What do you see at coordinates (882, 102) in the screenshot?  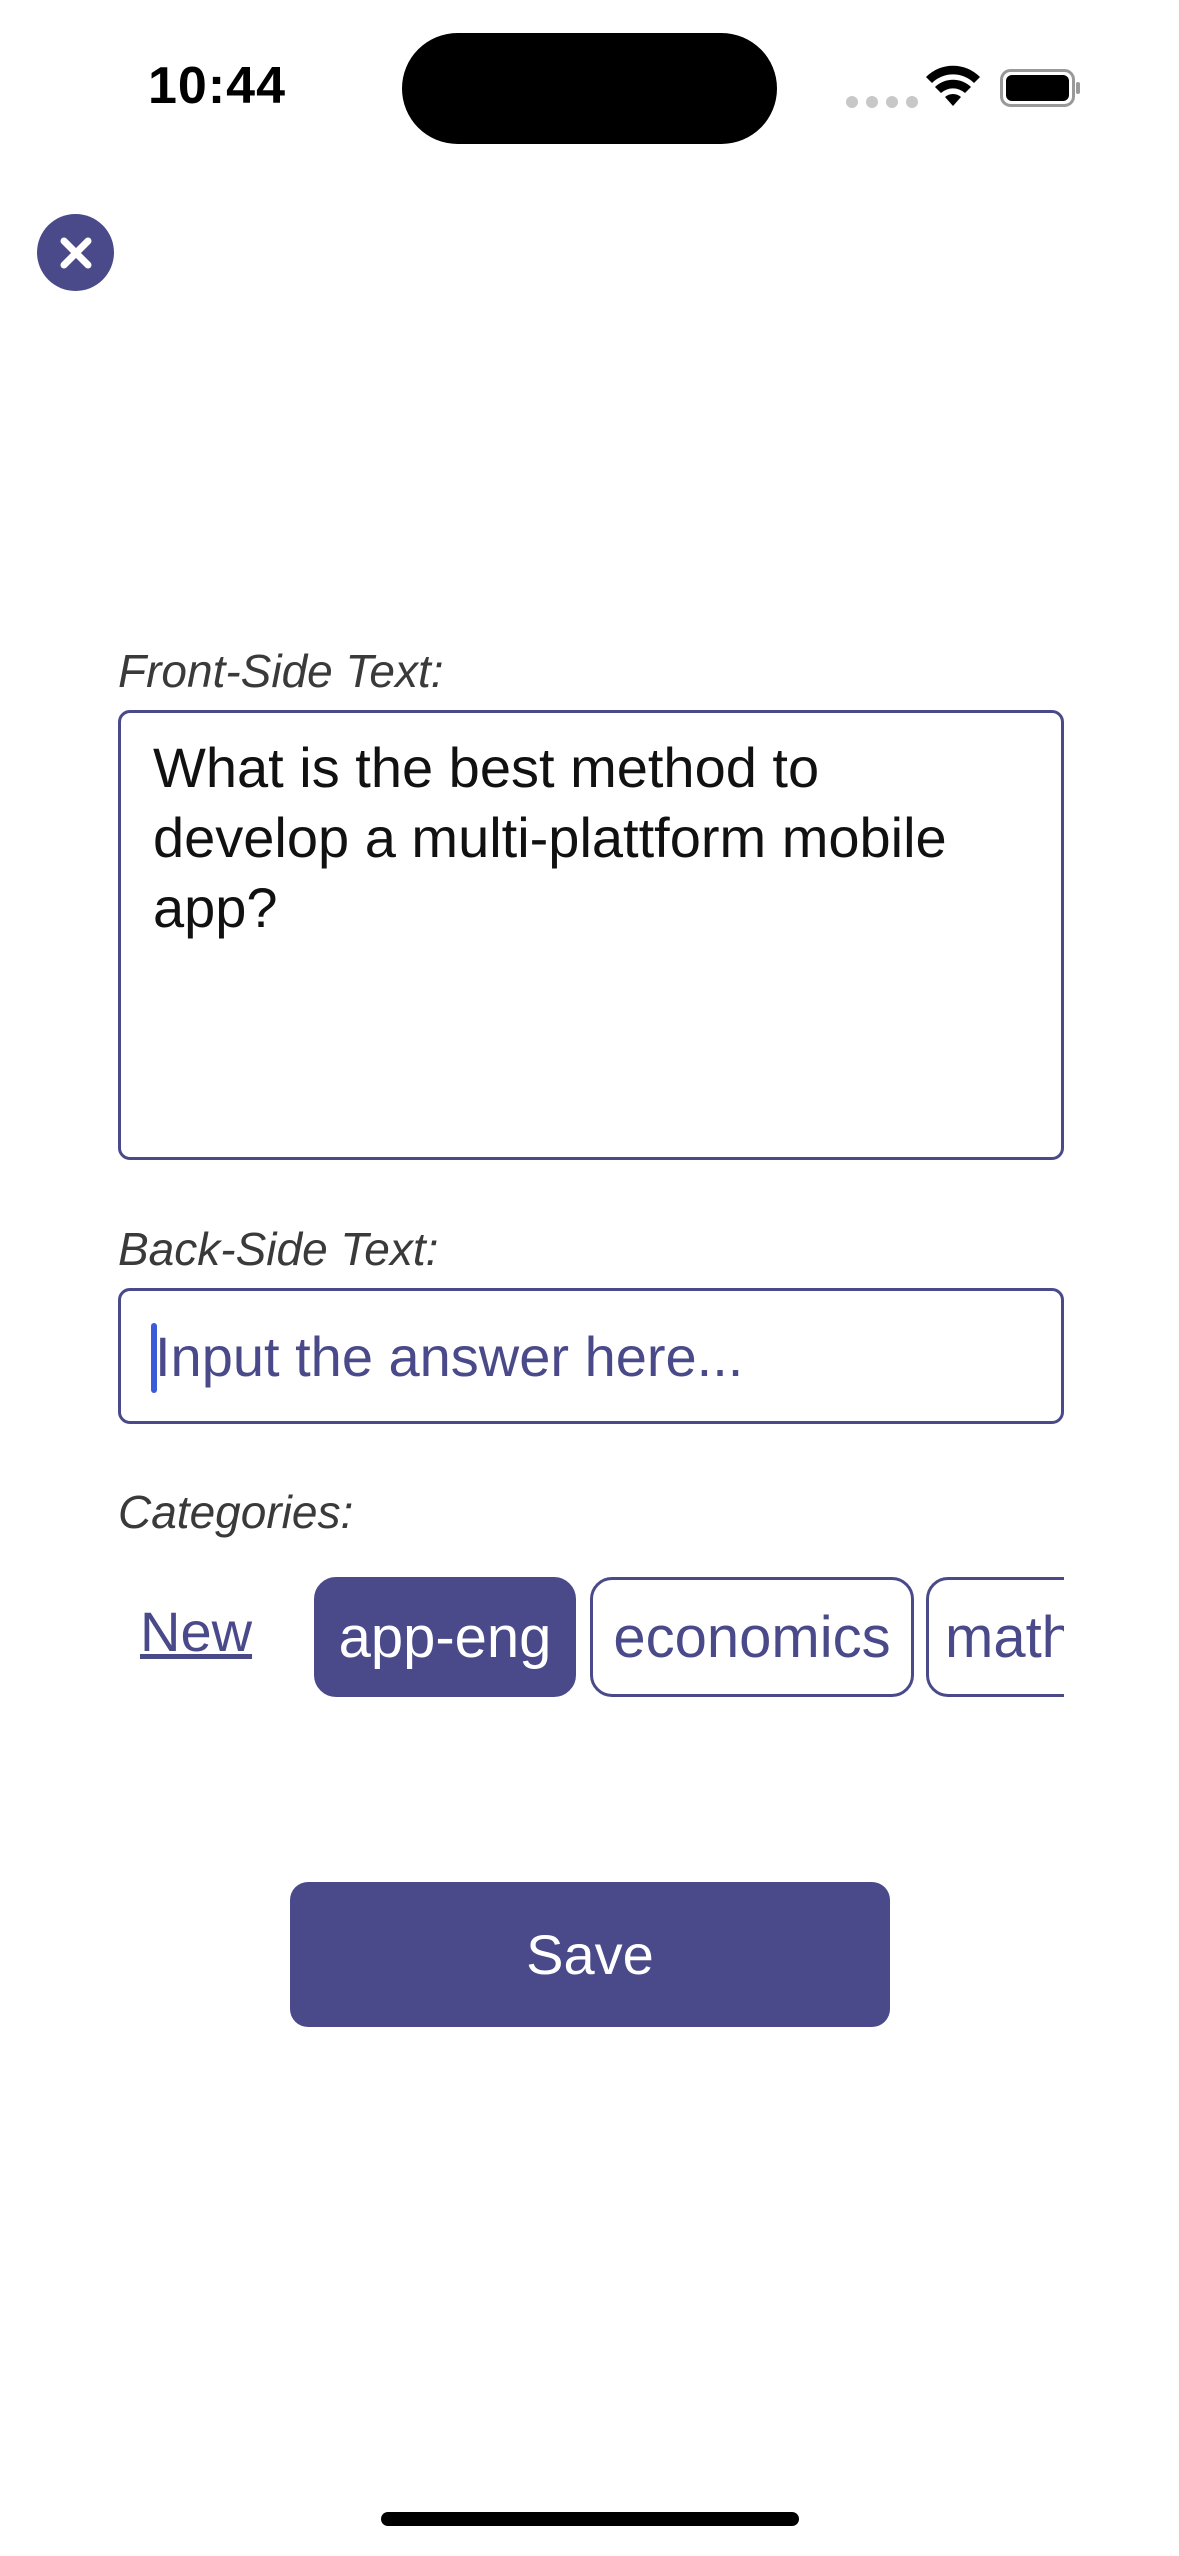 I see `cellular-signal-icon` at bounding box center [882, 102].